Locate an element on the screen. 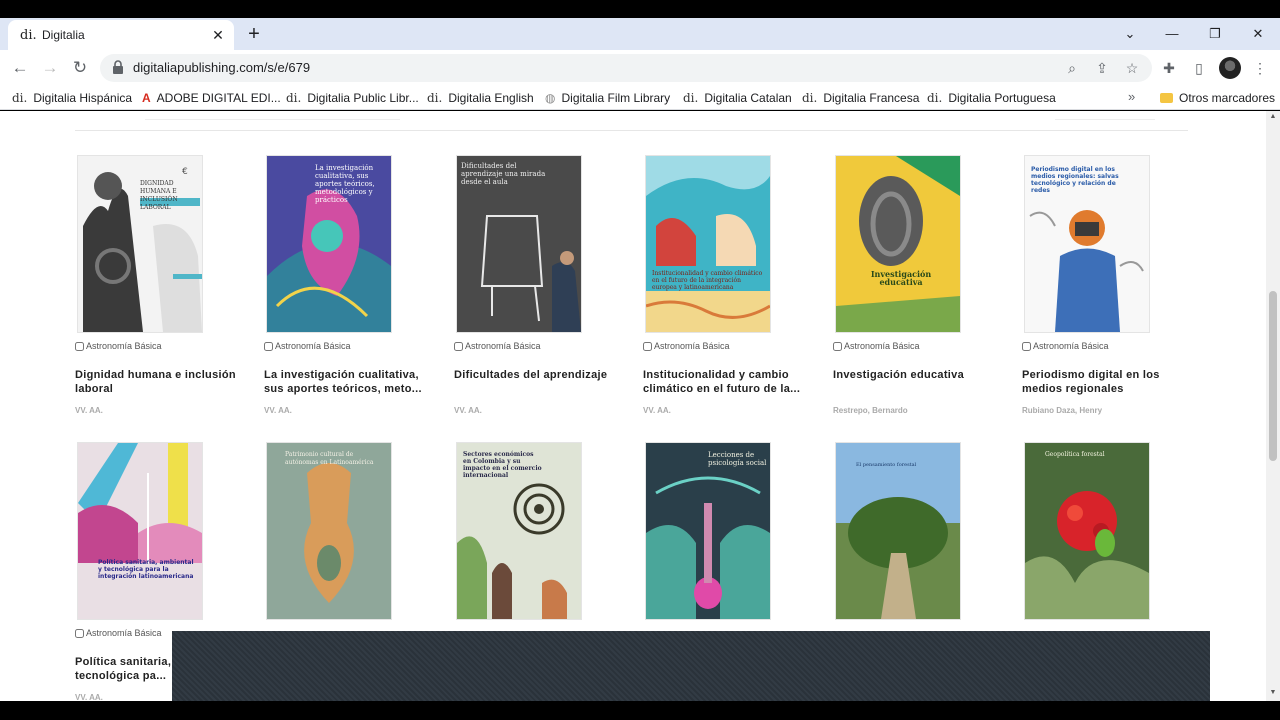 Image resolution: width=1280 pixels, height=720 pixels. cover-title: Geopolítica forestal is located at coordinates (1075, 454).